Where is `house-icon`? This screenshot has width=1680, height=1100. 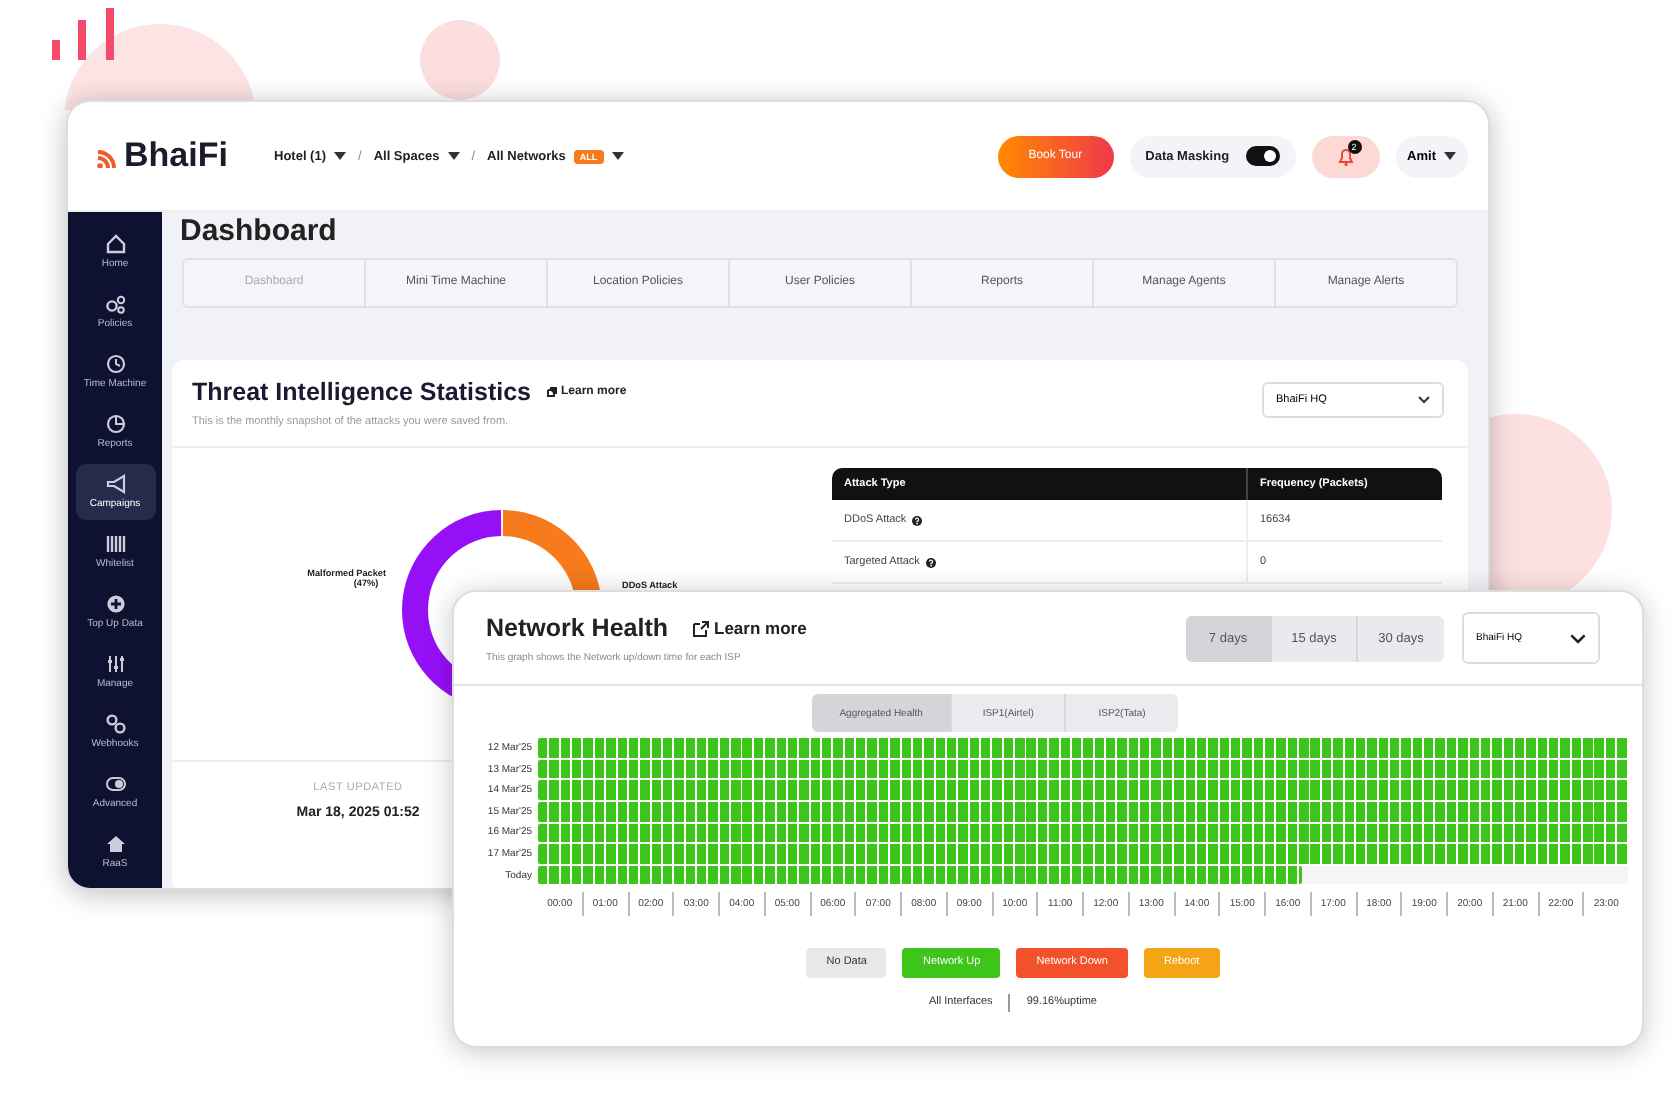
house-icon is located at coordinates (115, 844).